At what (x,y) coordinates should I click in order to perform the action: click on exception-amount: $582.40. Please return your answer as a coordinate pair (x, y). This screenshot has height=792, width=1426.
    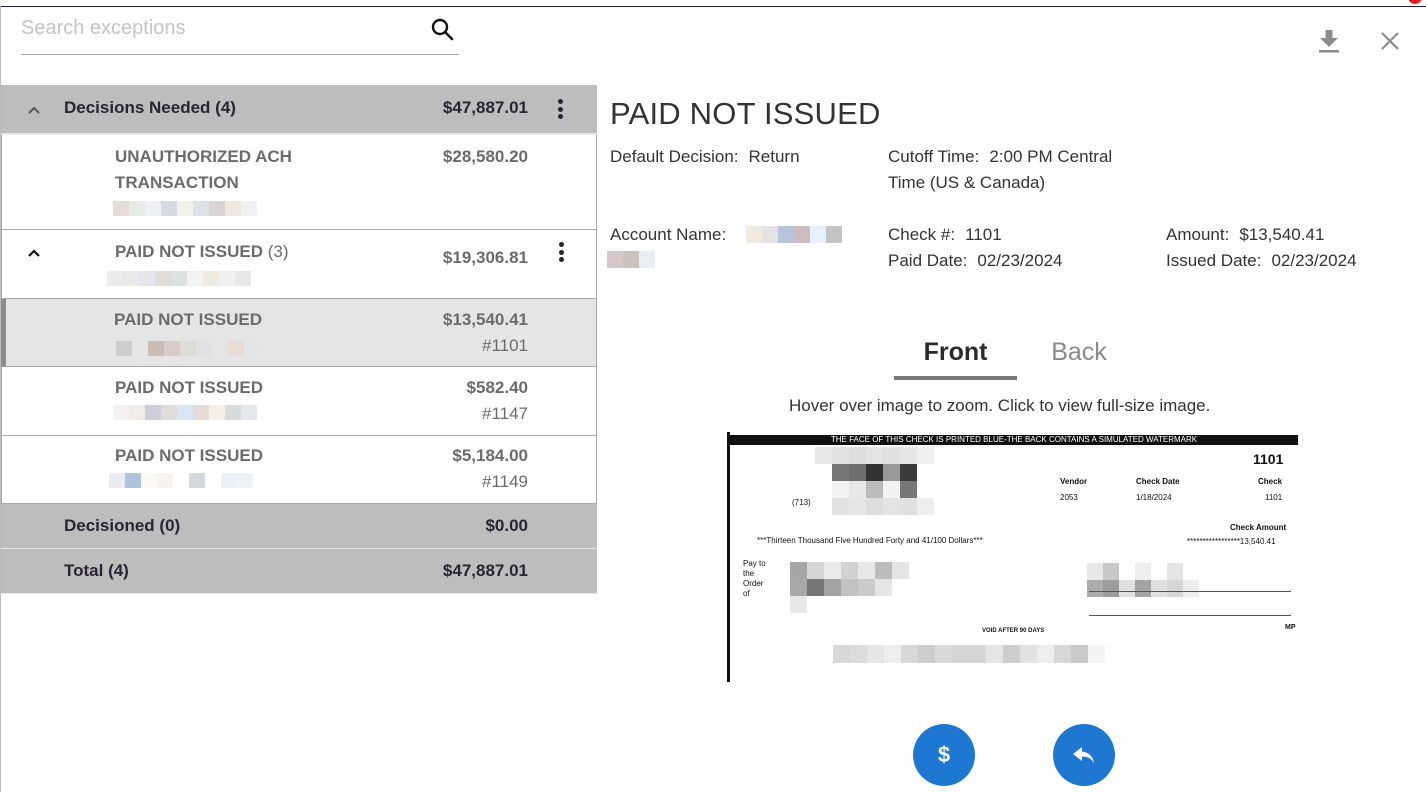
    Looking at the image, I should click on (497, 387).